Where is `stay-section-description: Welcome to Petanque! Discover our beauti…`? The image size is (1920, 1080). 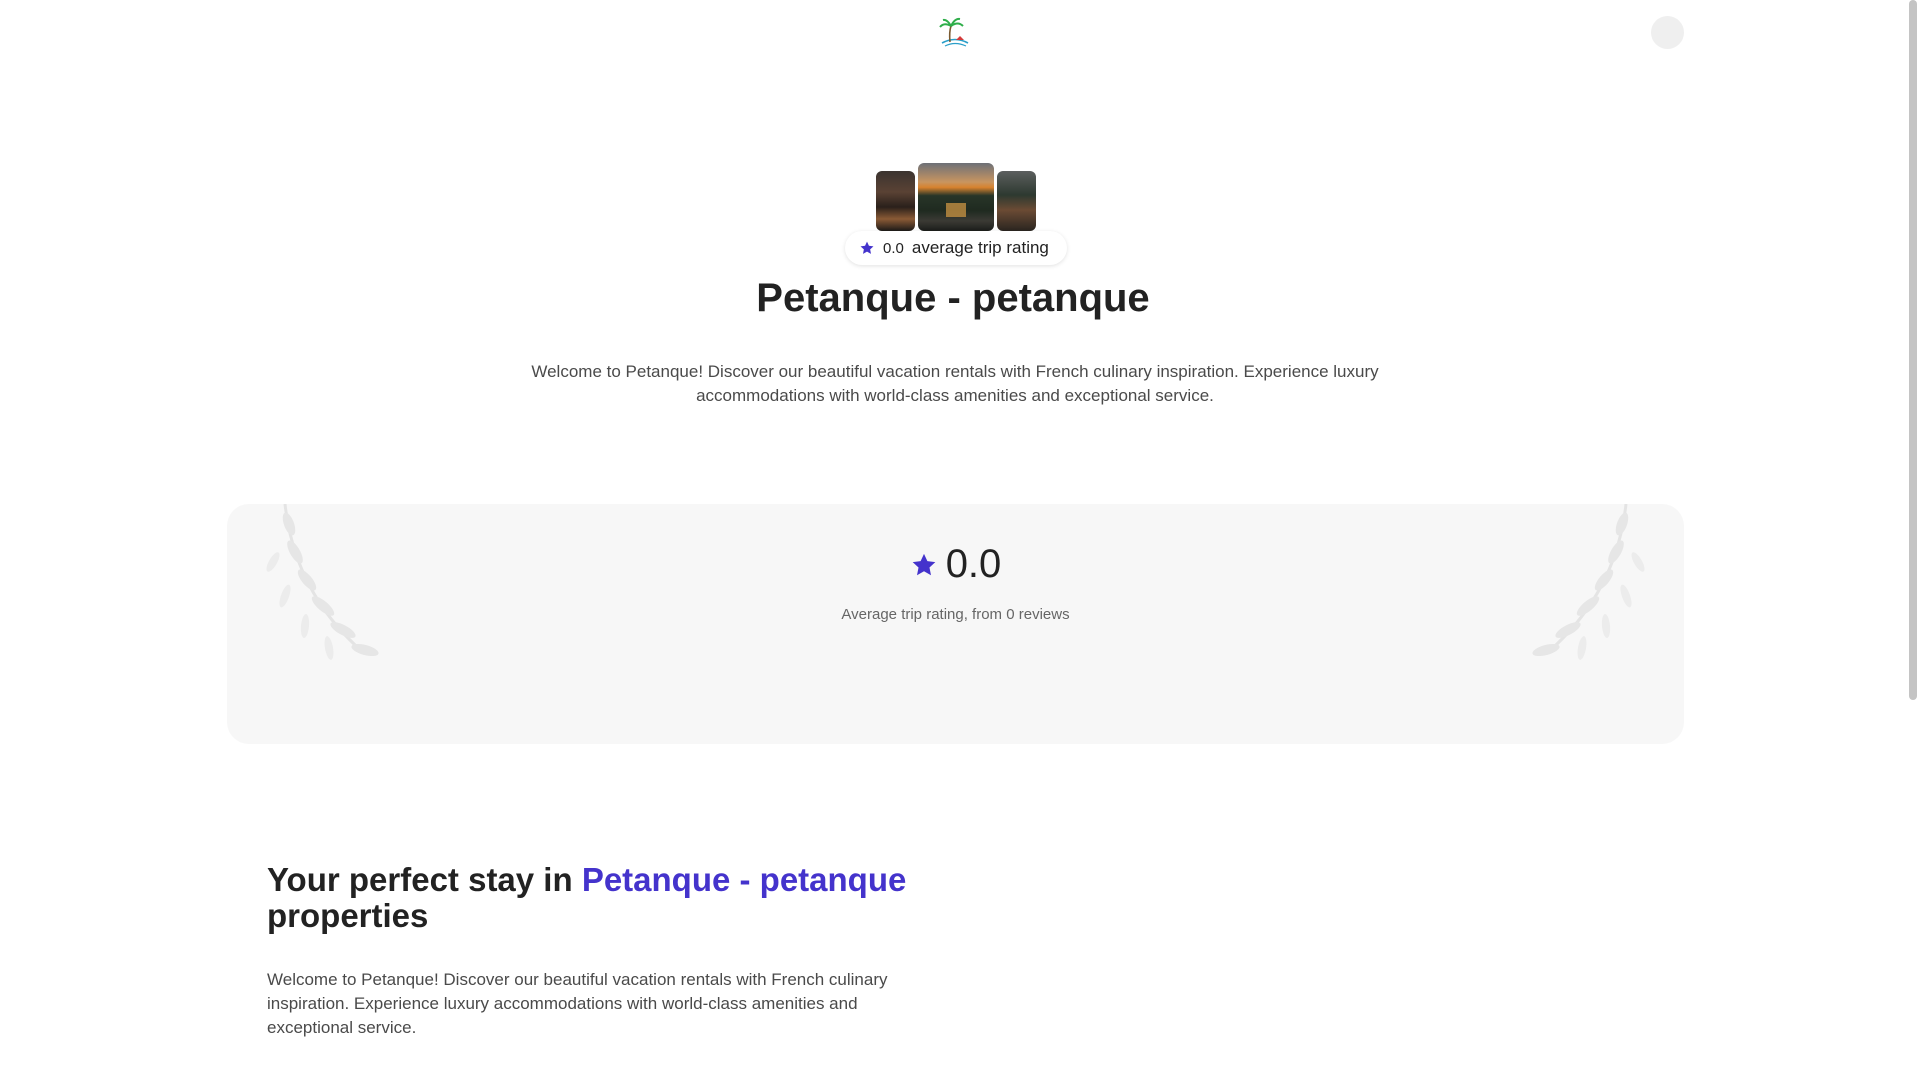 stay-section-description: Welcome to Petanque! Discover our beauti… is located at coordinates (577, 1003).